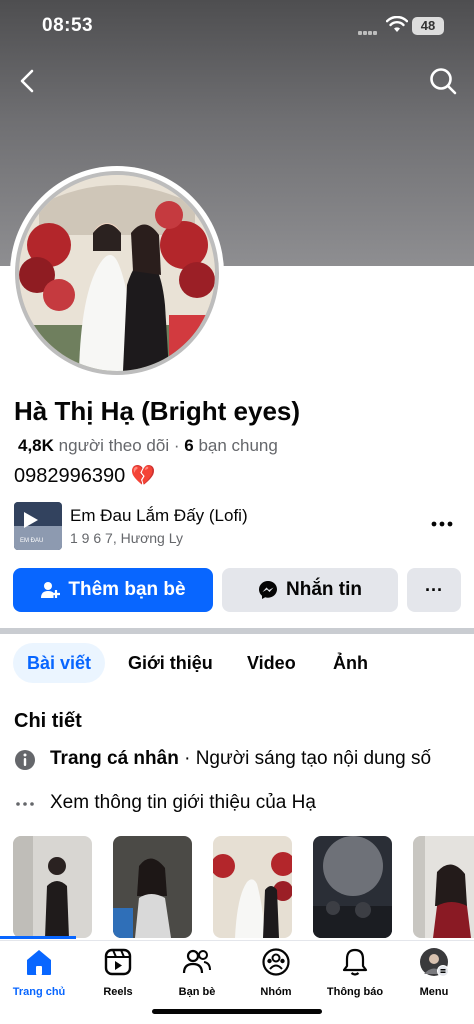 Image resolution: width=474 pixels, height=1024 pixels. I want to click on more-actions-button: ···, so click(434, 590).